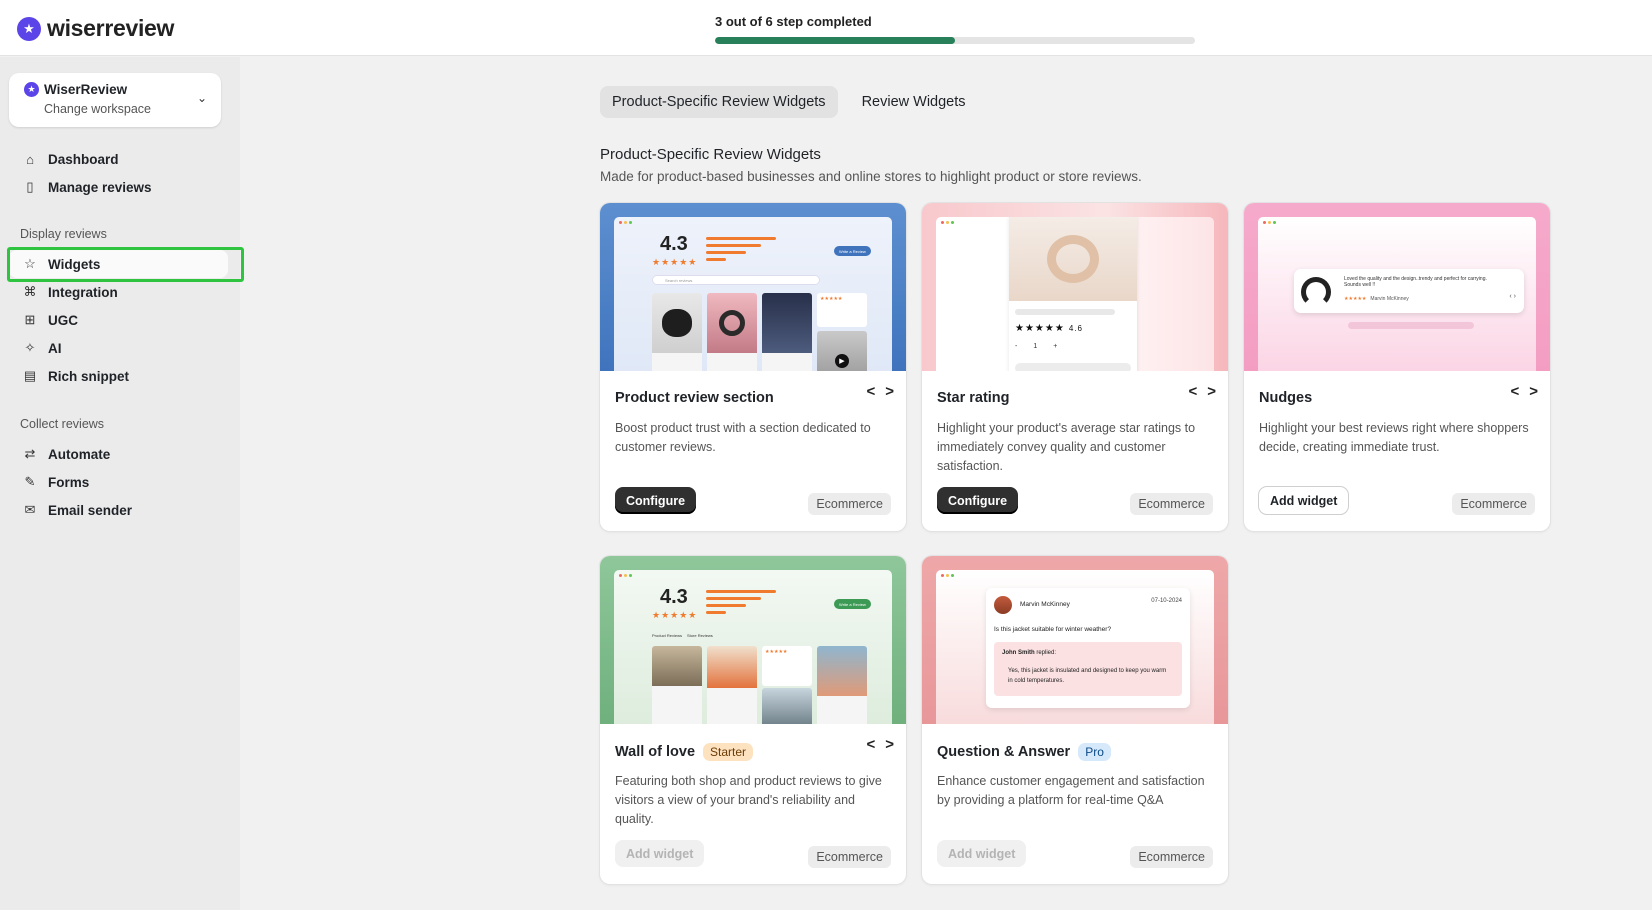  What do you see at coordinates (684, 752) in the screenshot?
I see `card-title: Wall of love Starter` at bounding box center [684, 752].